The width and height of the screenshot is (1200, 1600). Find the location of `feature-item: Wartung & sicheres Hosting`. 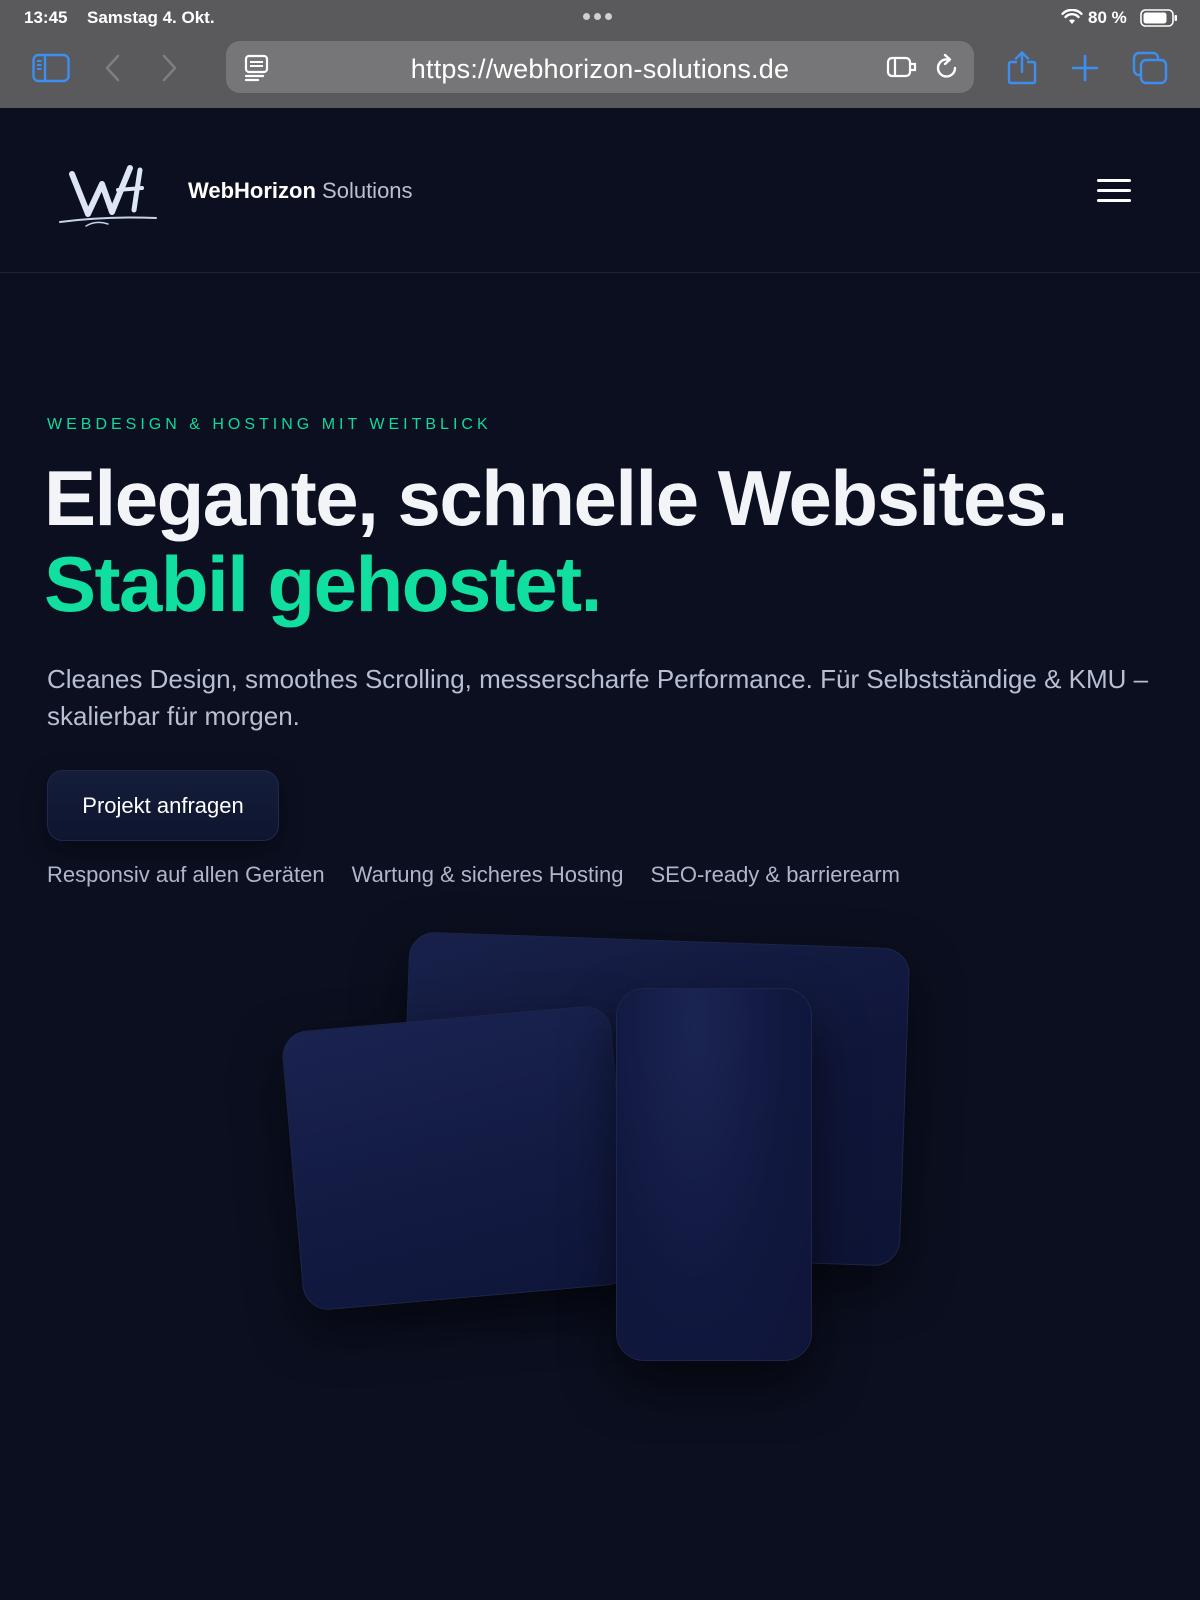

feature-item: Wartung & sicheres Hosting is located at coordinates (487, 874).